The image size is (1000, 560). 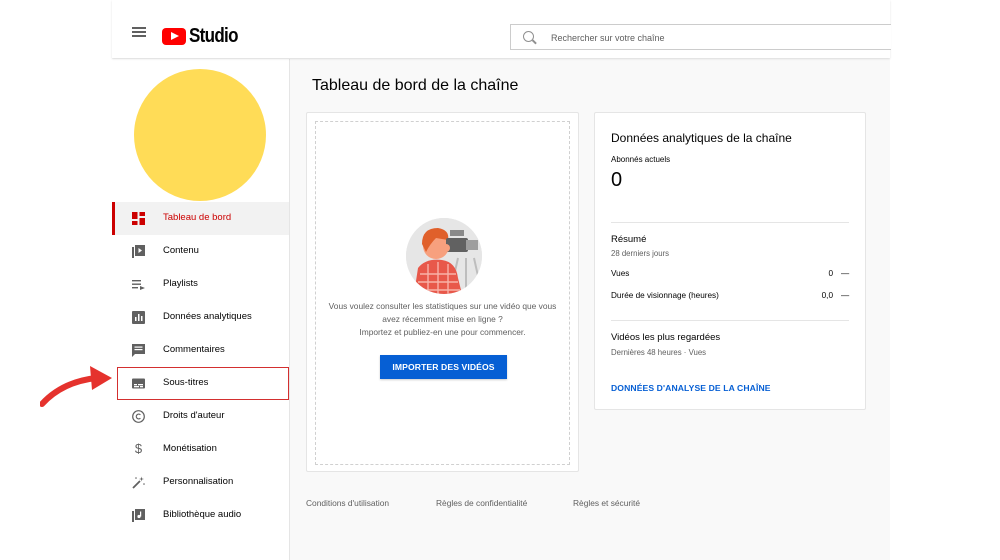 I want to click on dollar-icon: $, so click(x=138, y=448).